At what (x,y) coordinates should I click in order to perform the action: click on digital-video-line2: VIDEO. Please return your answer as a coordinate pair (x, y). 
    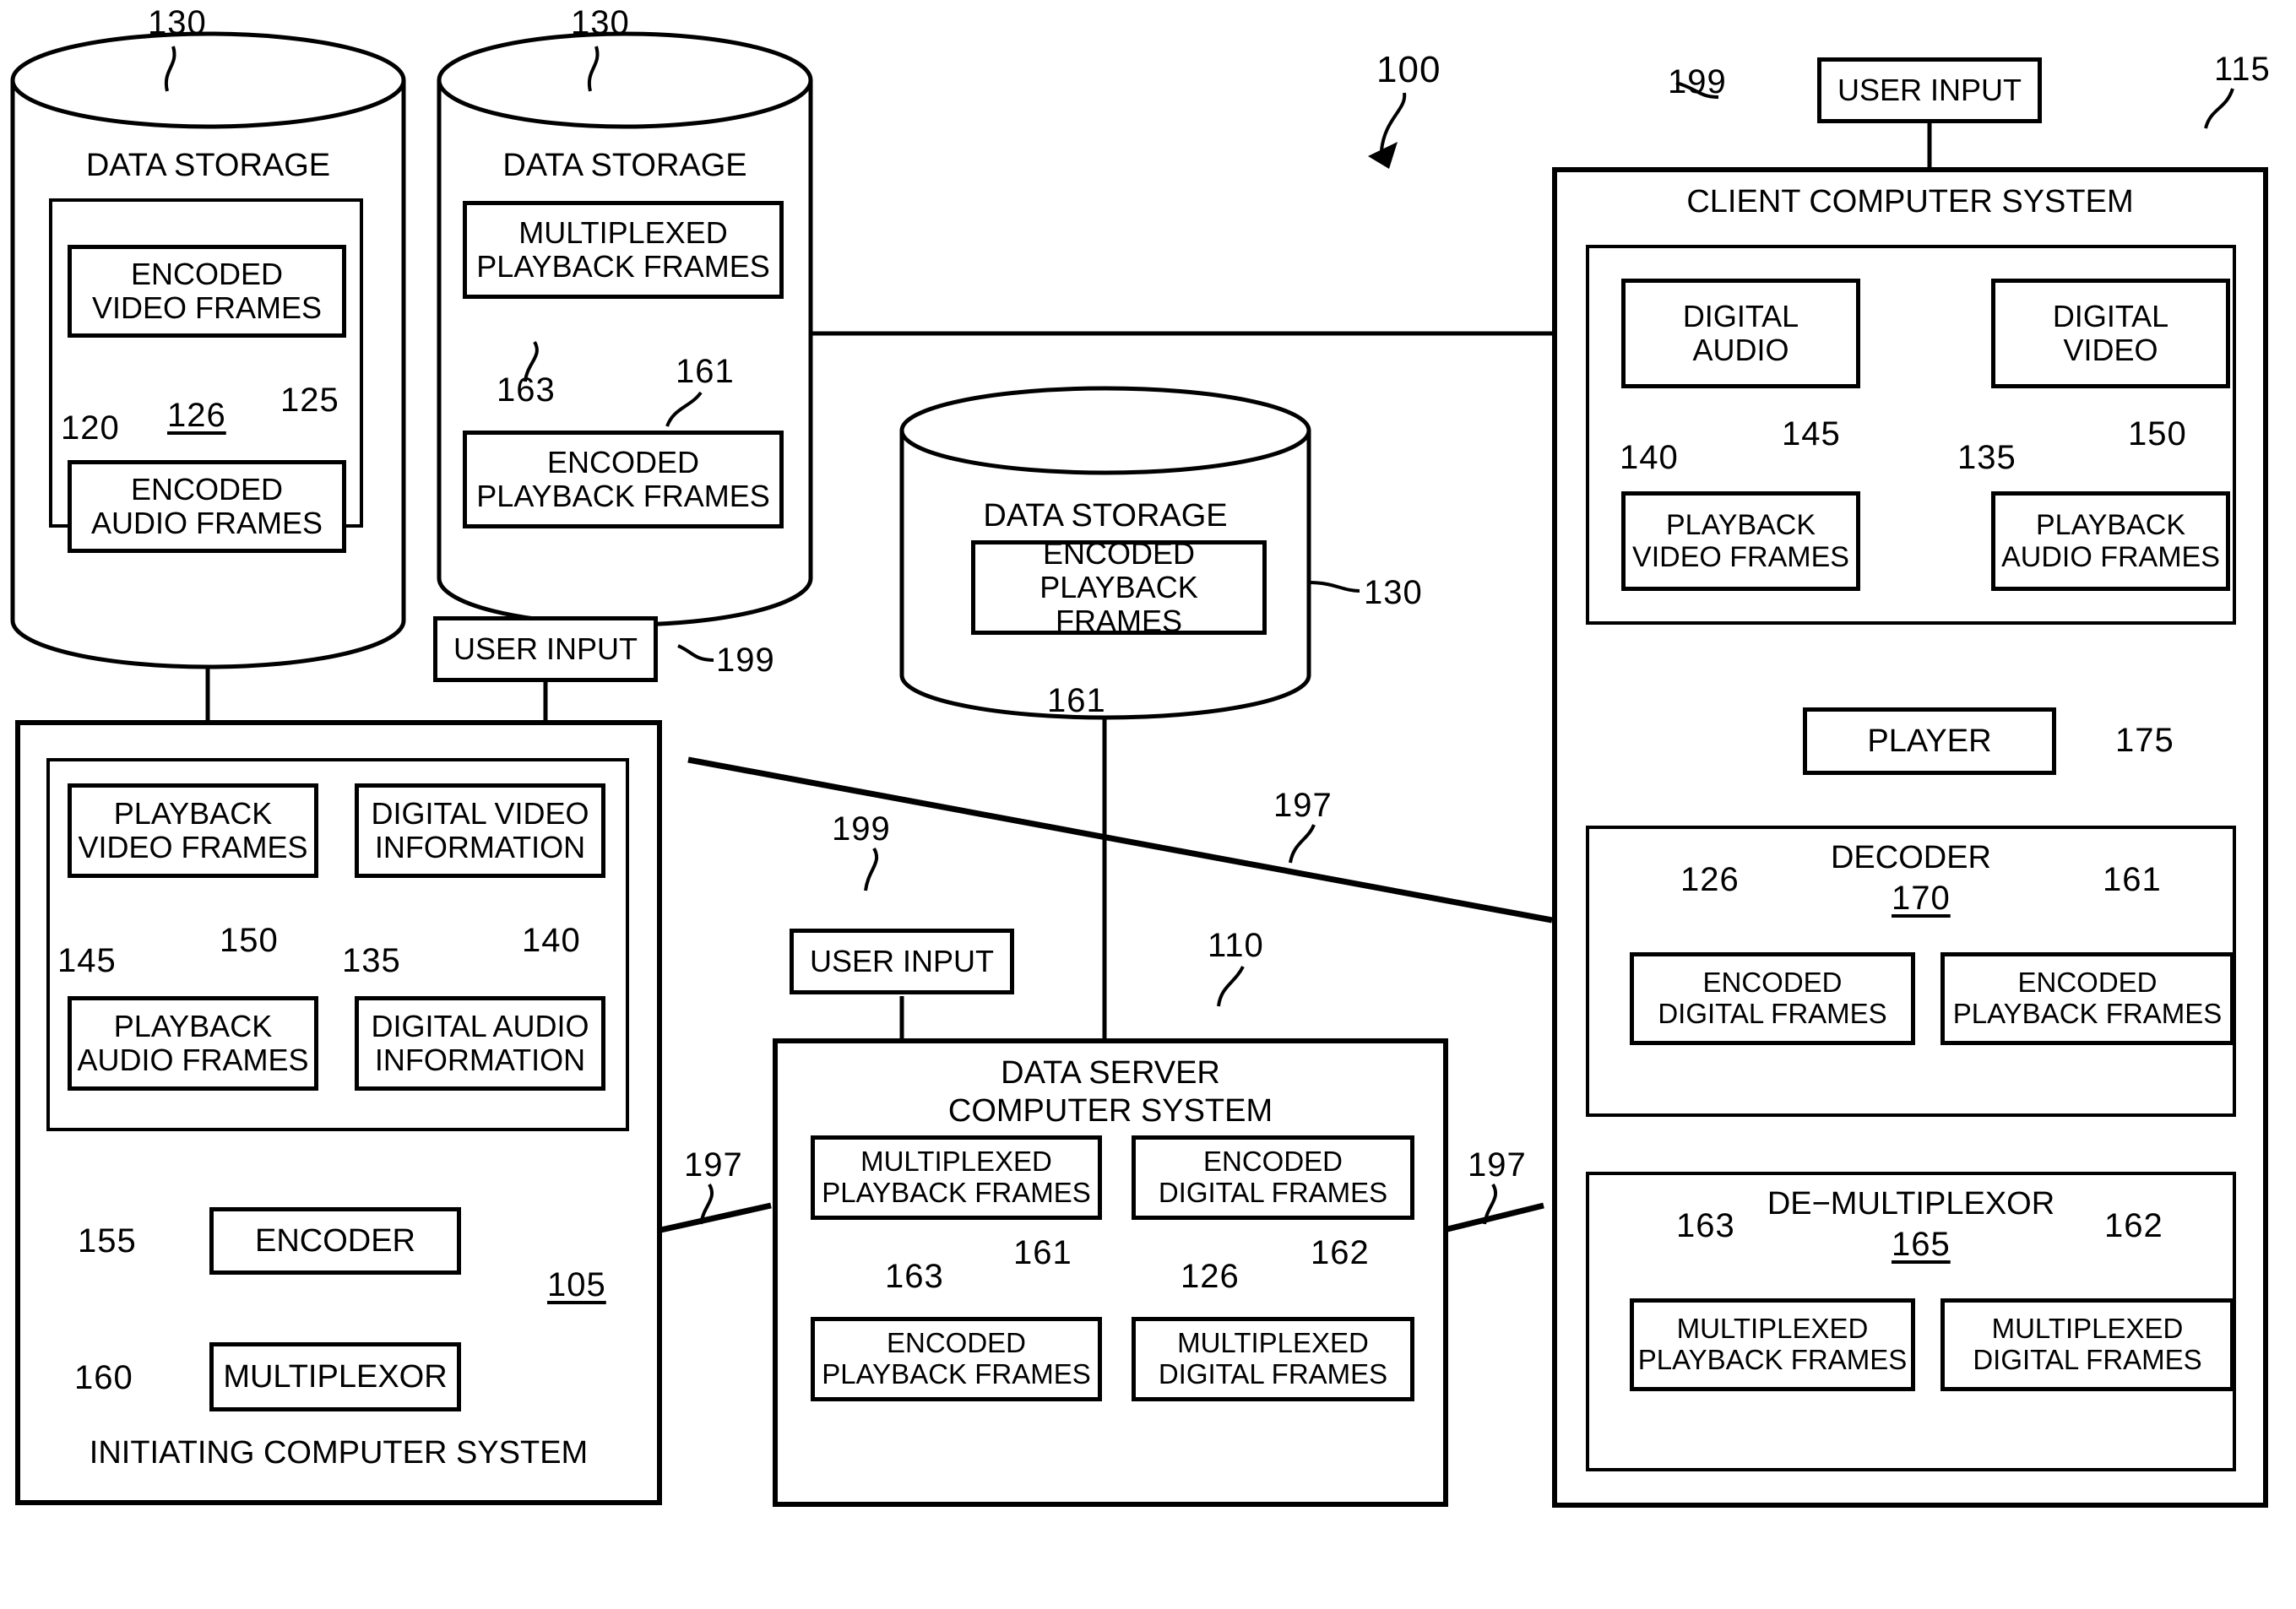
    Looking at the image, I should click on (2110, 350).